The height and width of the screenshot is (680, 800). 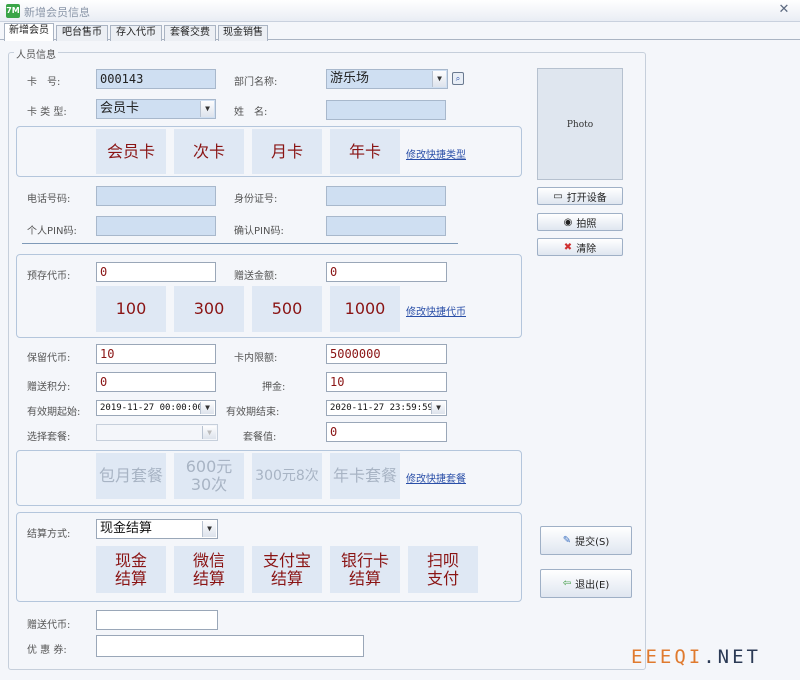 I want to click on edit-card-types-link: 修改快捷类型, so click(x=436, y=153).